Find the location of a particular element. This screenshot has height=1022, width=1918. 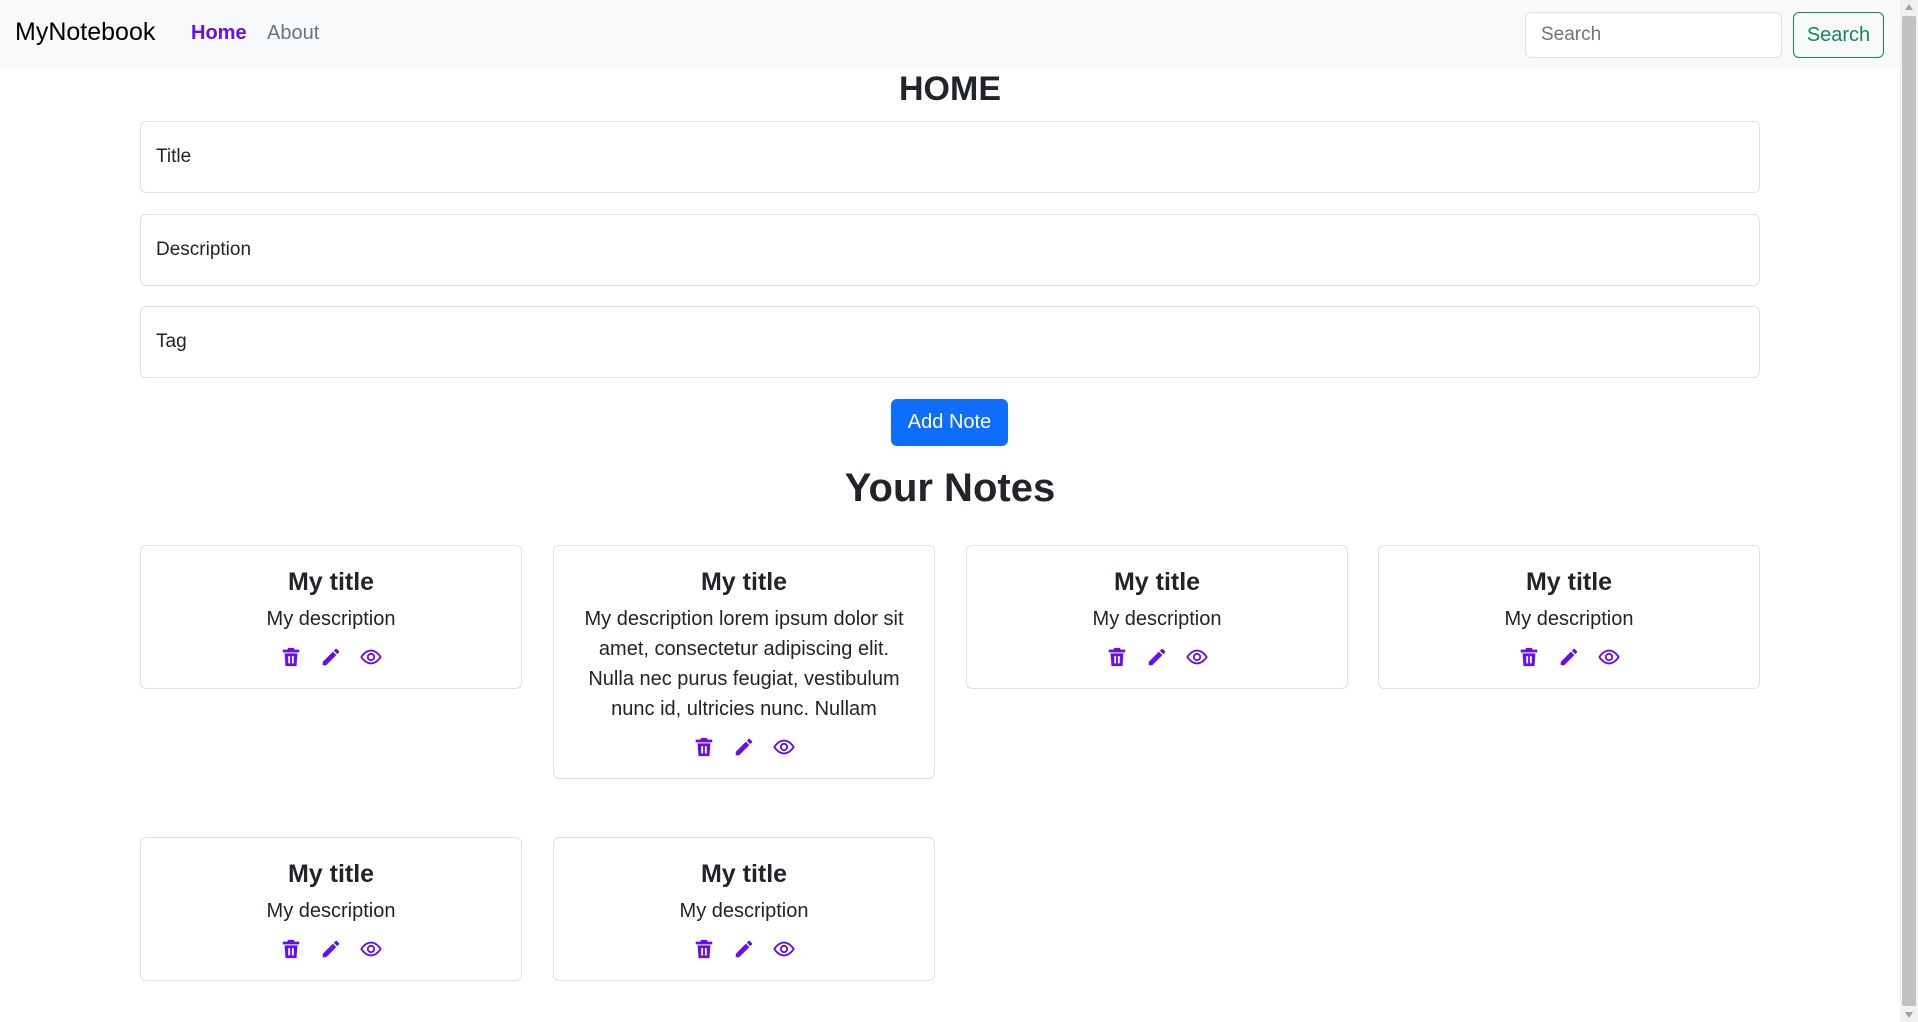

vertical-scrollbar is located at coordinates (1909, 511).